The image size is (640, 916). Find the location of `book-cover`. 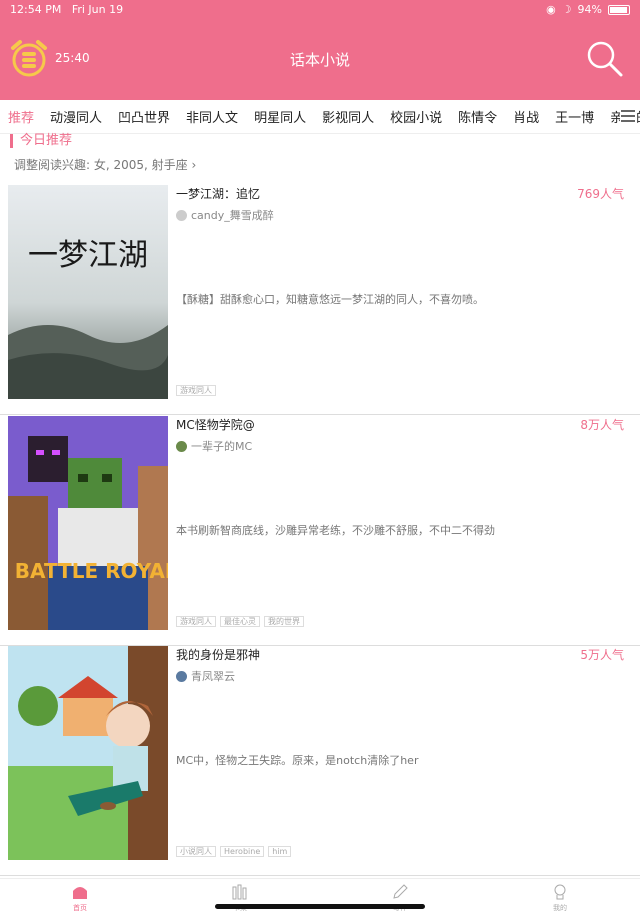

book-cover is located at coordinates (88, 753).